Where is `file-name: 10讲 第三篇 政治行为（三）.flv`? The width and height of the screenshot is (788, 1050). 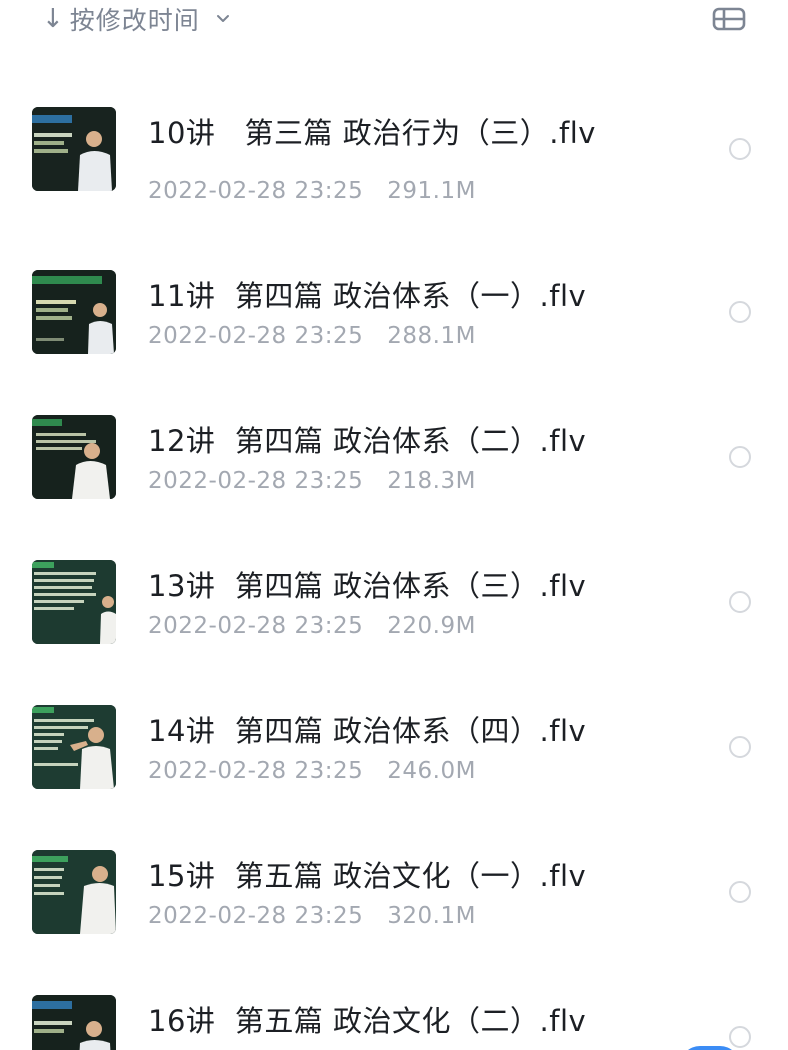
file-name: 10讲 第三篇 政治行为（三）.flv is located at coordinates (372, 131).